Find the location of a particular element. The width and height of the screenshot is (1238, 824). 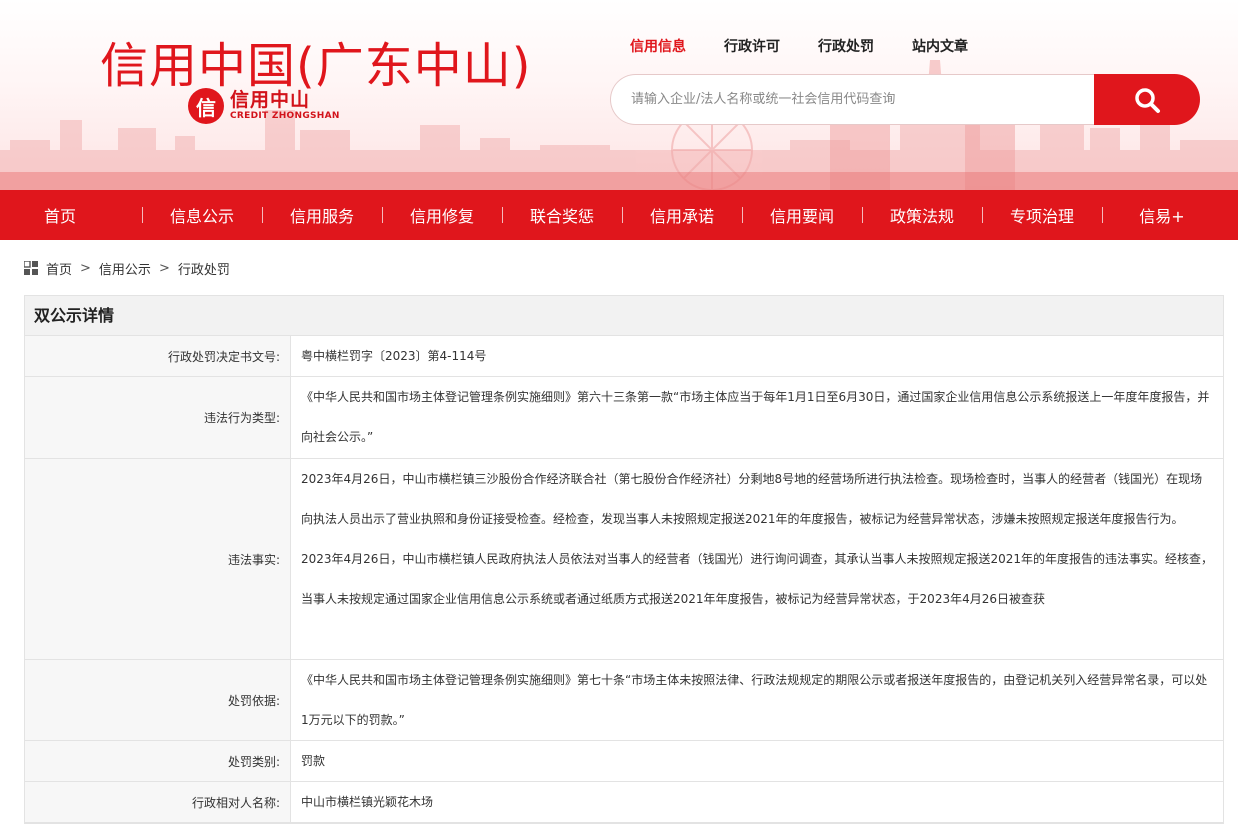

row-value: 粤中横栏罚字〔2023〕第4-114号 is located at coordinates (394, 356).